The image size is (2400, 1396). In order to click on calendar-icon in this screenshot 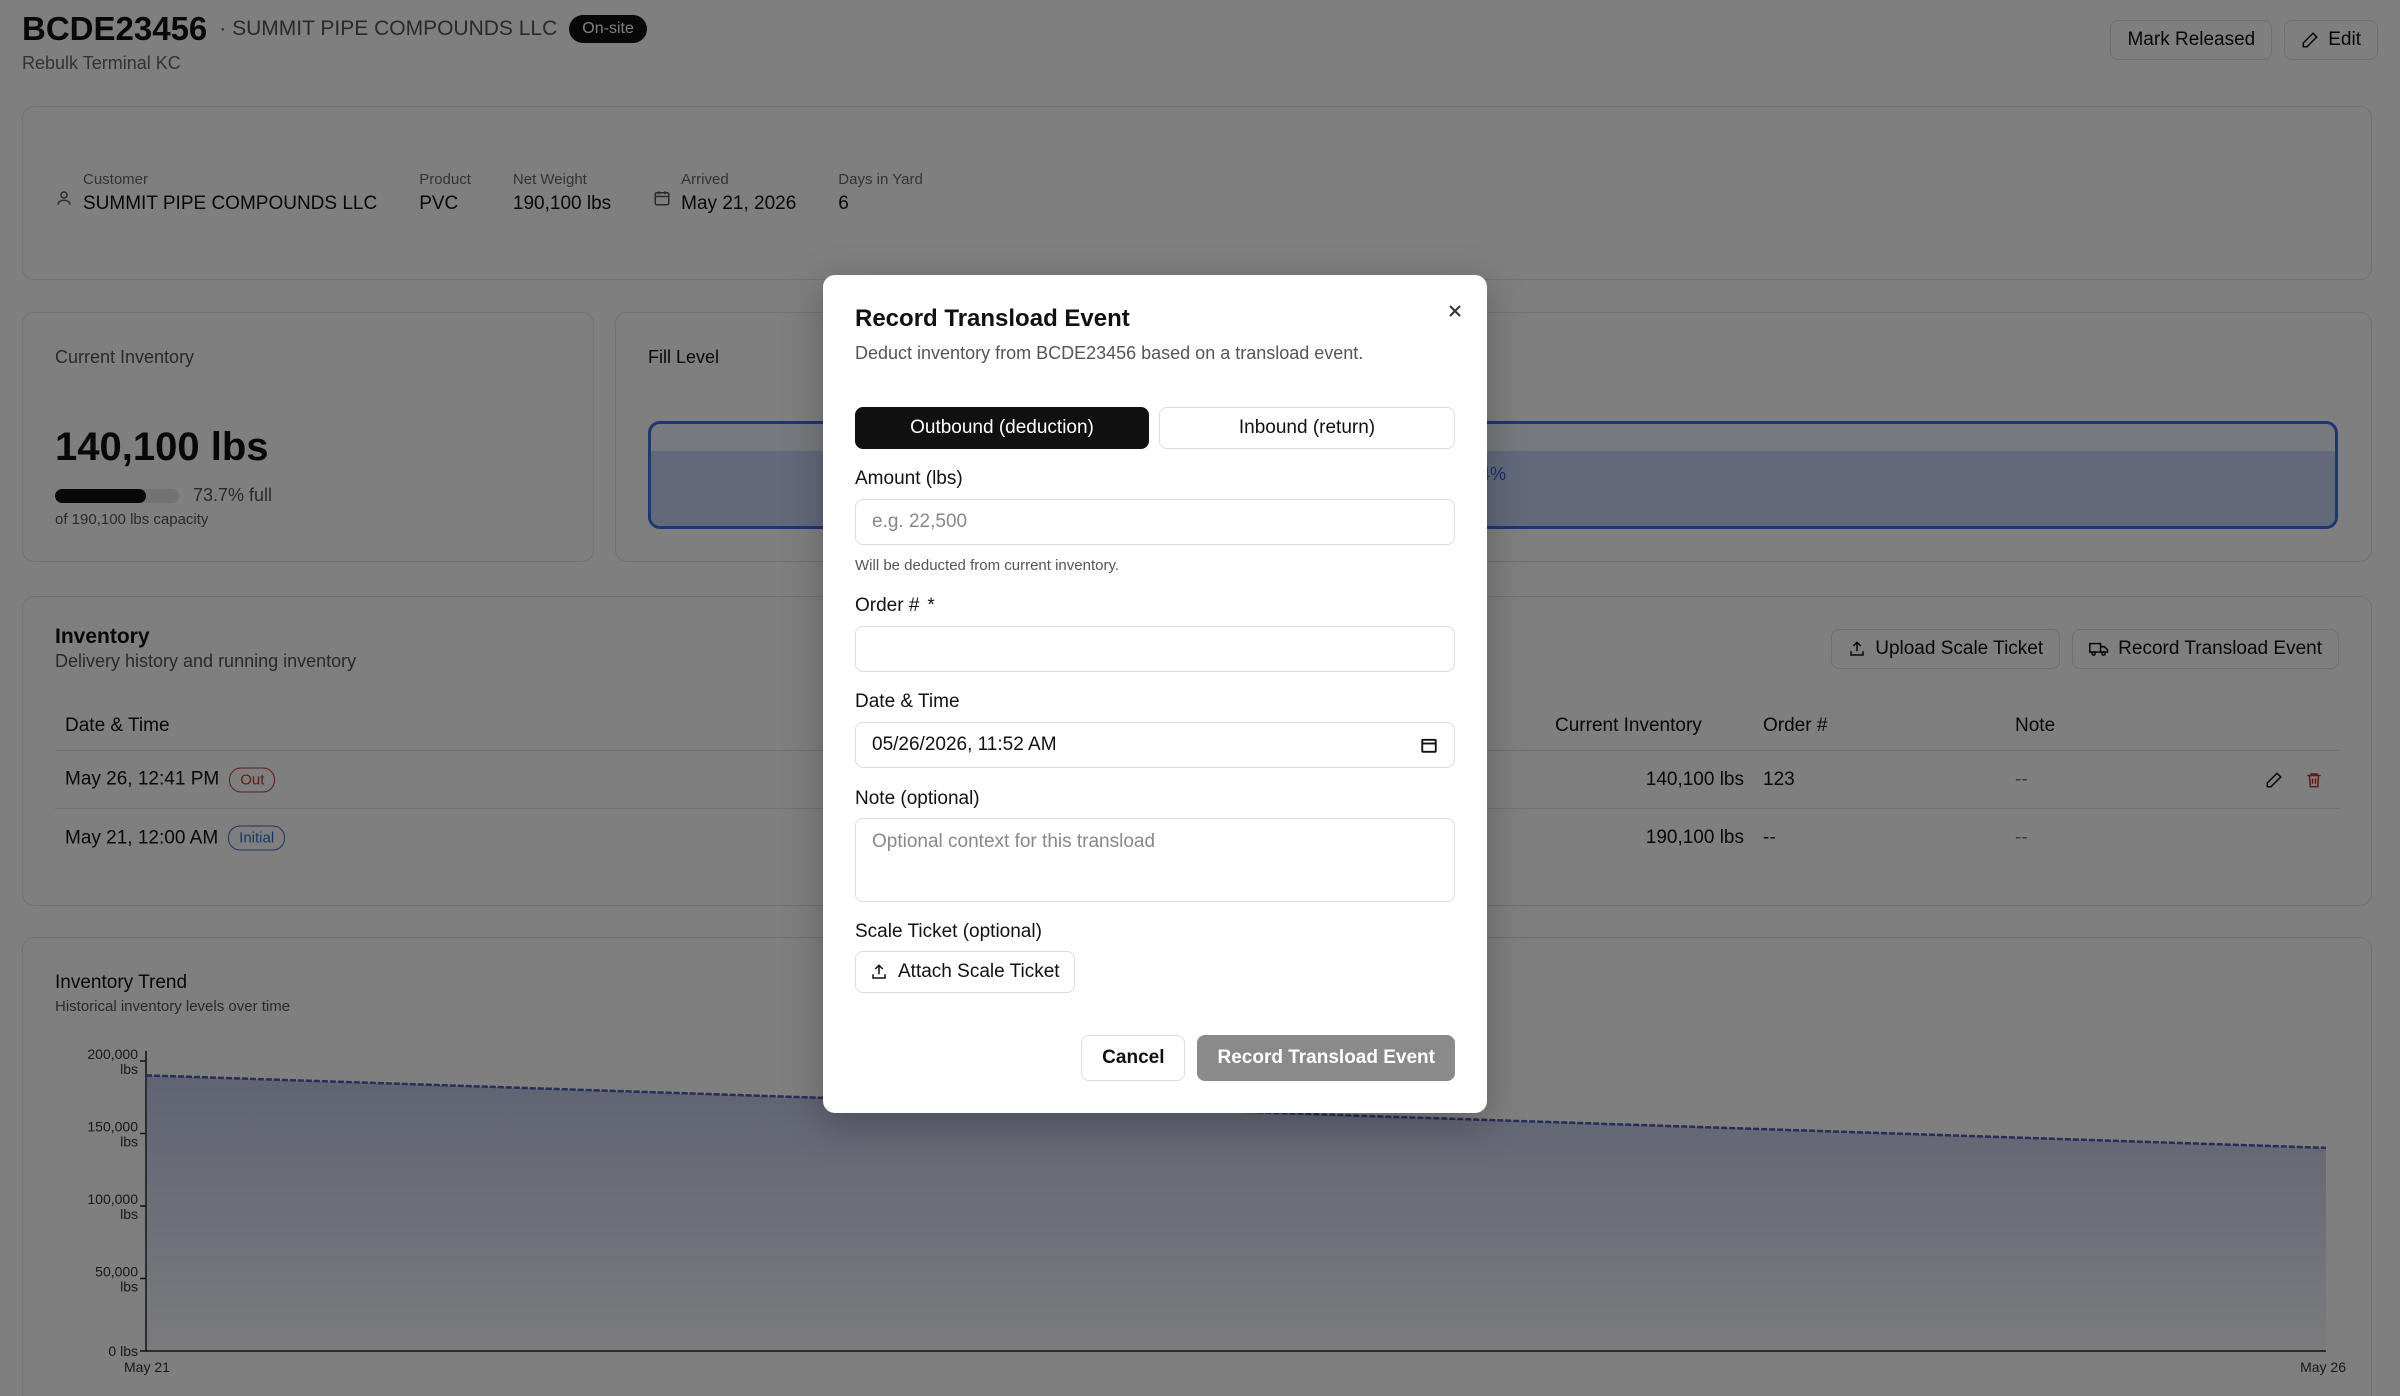, I will do `click(1429, 745)`.